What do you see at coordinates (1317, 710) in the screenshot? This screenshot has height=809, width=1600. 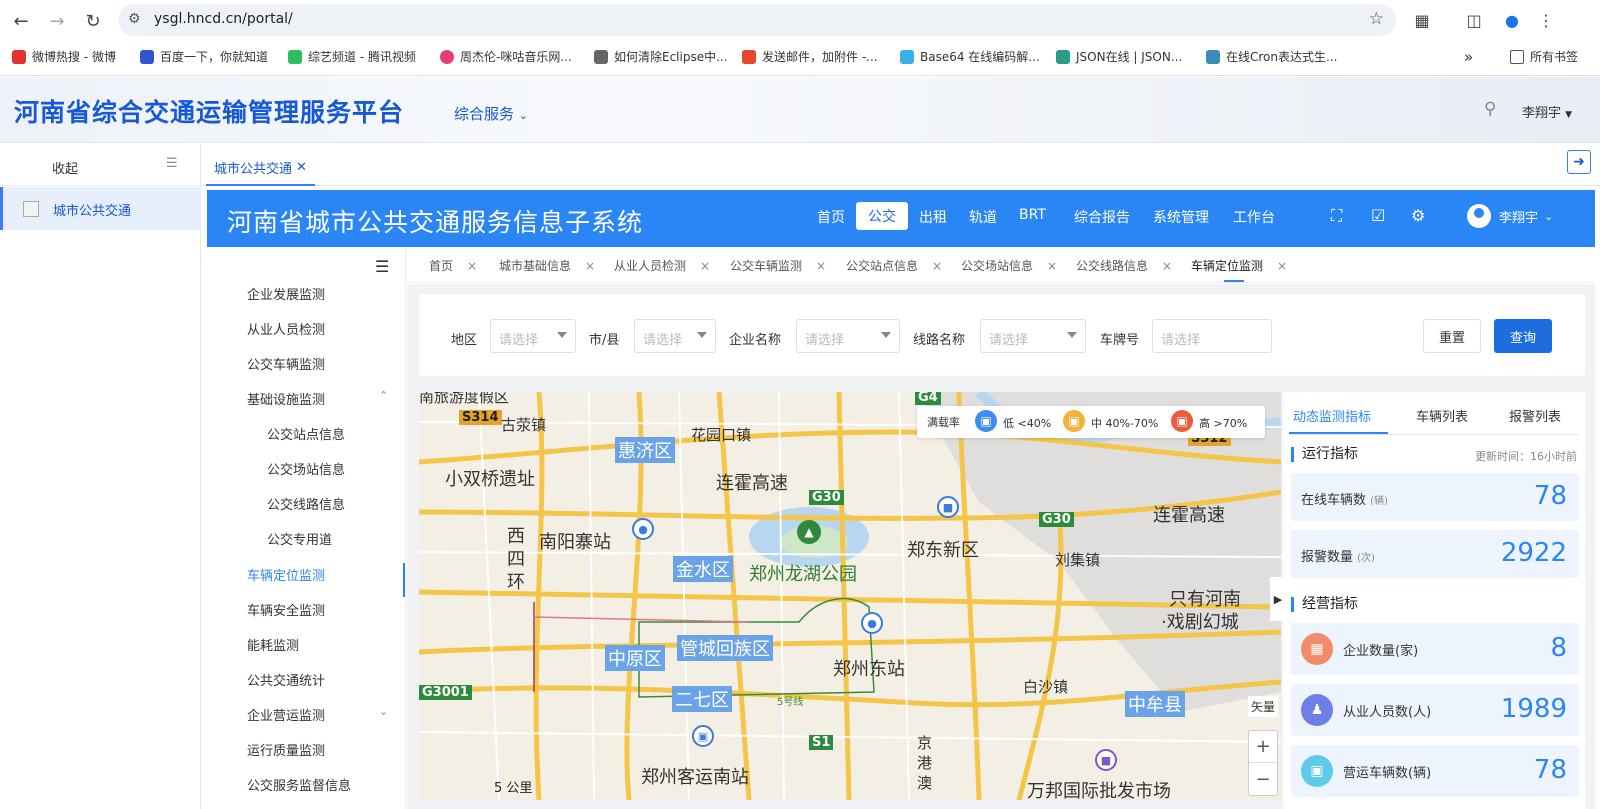 I see `people-icon: ♟` at bounding box center [1317, 710].